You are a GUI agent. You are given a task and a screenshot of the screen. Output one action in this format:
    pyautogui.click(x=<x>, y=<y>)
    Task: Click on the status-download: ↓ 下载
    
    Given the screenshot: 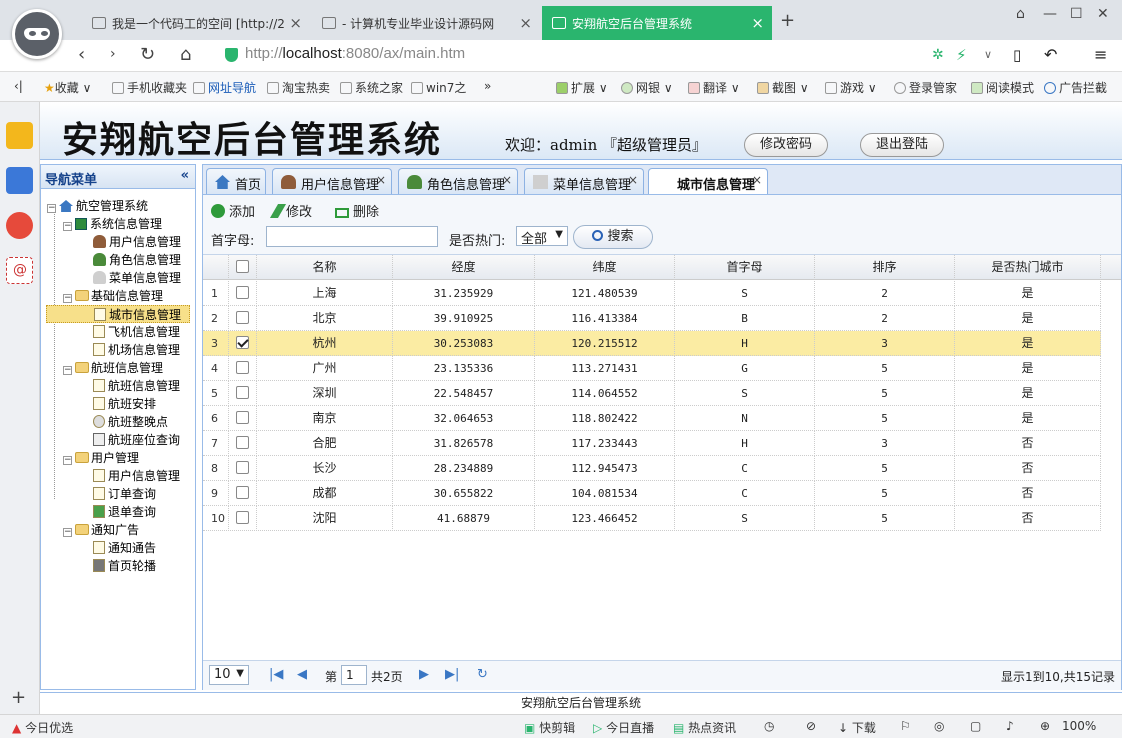 What is the action you would take?
    pyautogui.click(x=857, y=727)
    